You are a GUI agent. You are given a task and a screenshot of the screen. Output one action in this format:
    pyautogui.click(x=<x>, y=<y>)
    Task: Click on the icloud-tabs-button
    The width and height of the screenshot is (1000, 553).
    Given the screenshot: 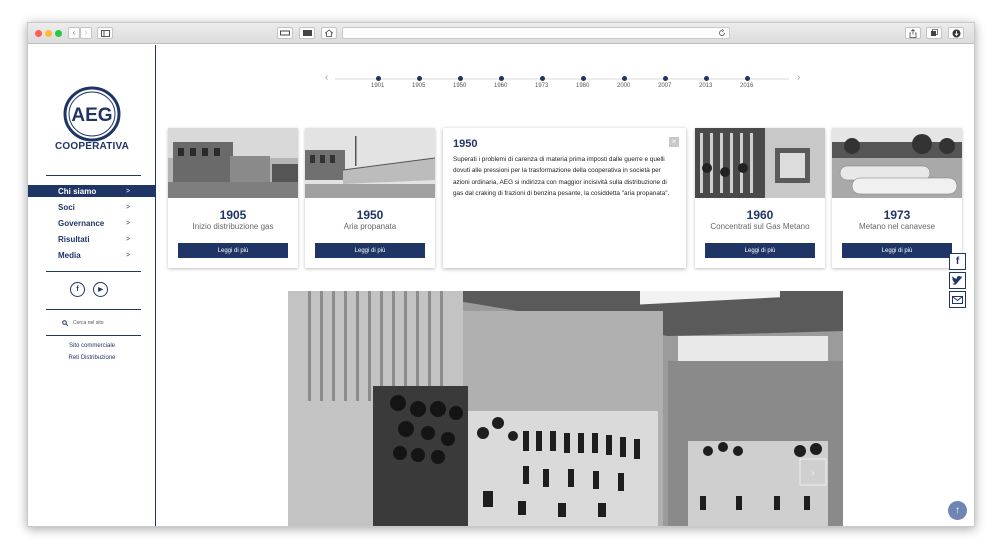 What is the action you would take?
    pyautogui.click(x=285, y=33)
    